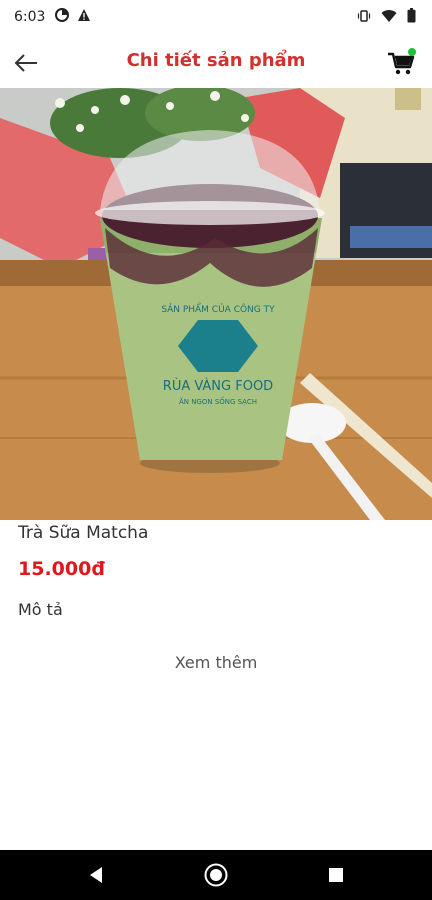 This screenshot has height=900, width=432. I want to click on navigation-bar, so click(216, 875).